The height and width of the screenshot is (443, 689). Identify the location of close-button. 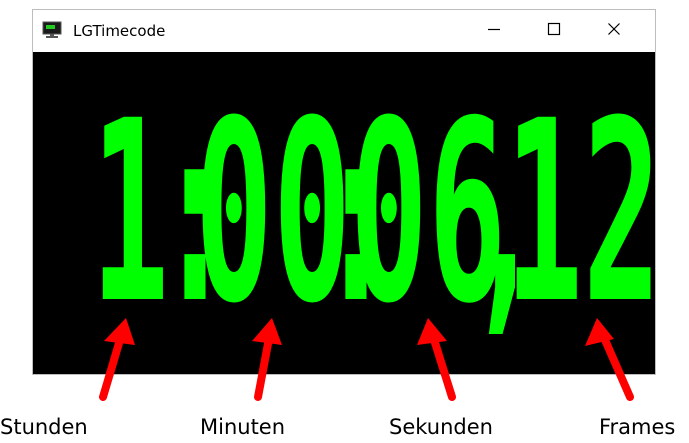
(614, 31).